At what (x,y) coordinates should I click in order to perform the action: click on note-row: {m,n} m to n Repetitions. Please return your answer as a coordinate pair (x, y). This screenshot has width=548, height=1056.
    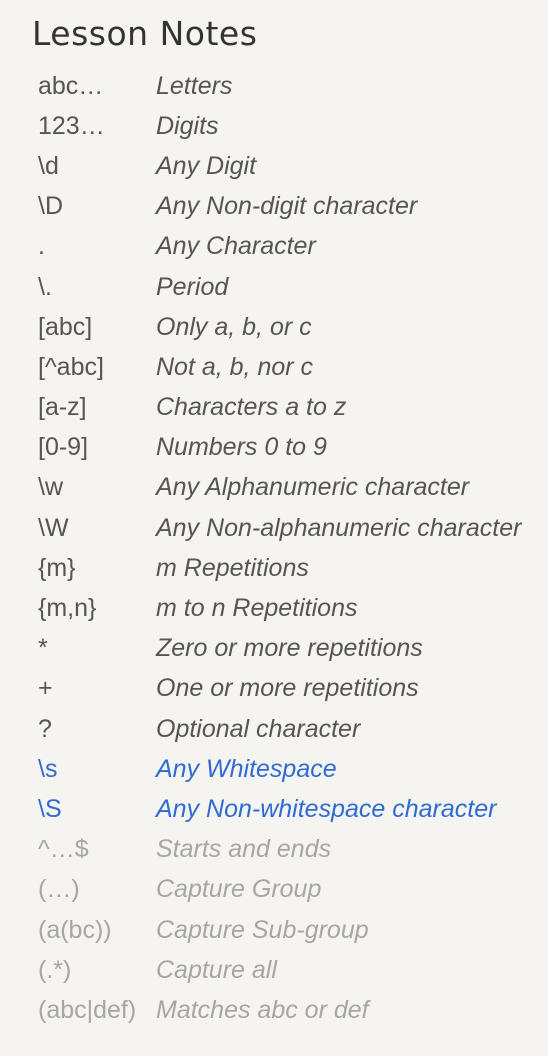
    Looking at the image, I should click on (293, 608).